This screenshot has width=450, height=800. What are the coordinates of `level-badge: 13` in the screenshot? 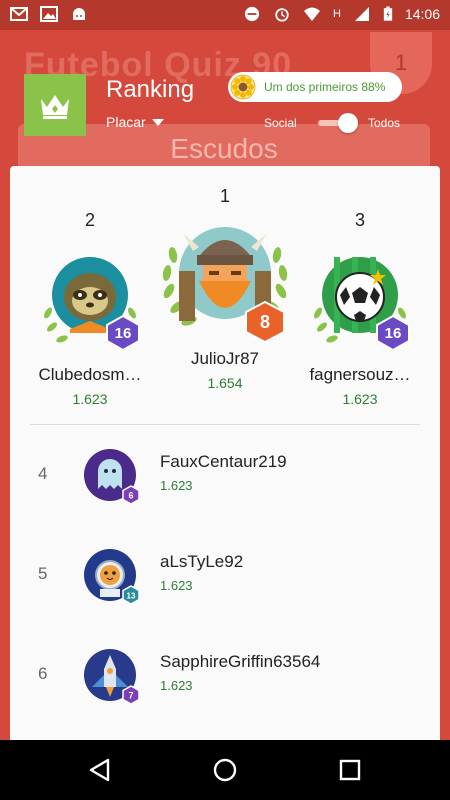 It's located at (131, 595).